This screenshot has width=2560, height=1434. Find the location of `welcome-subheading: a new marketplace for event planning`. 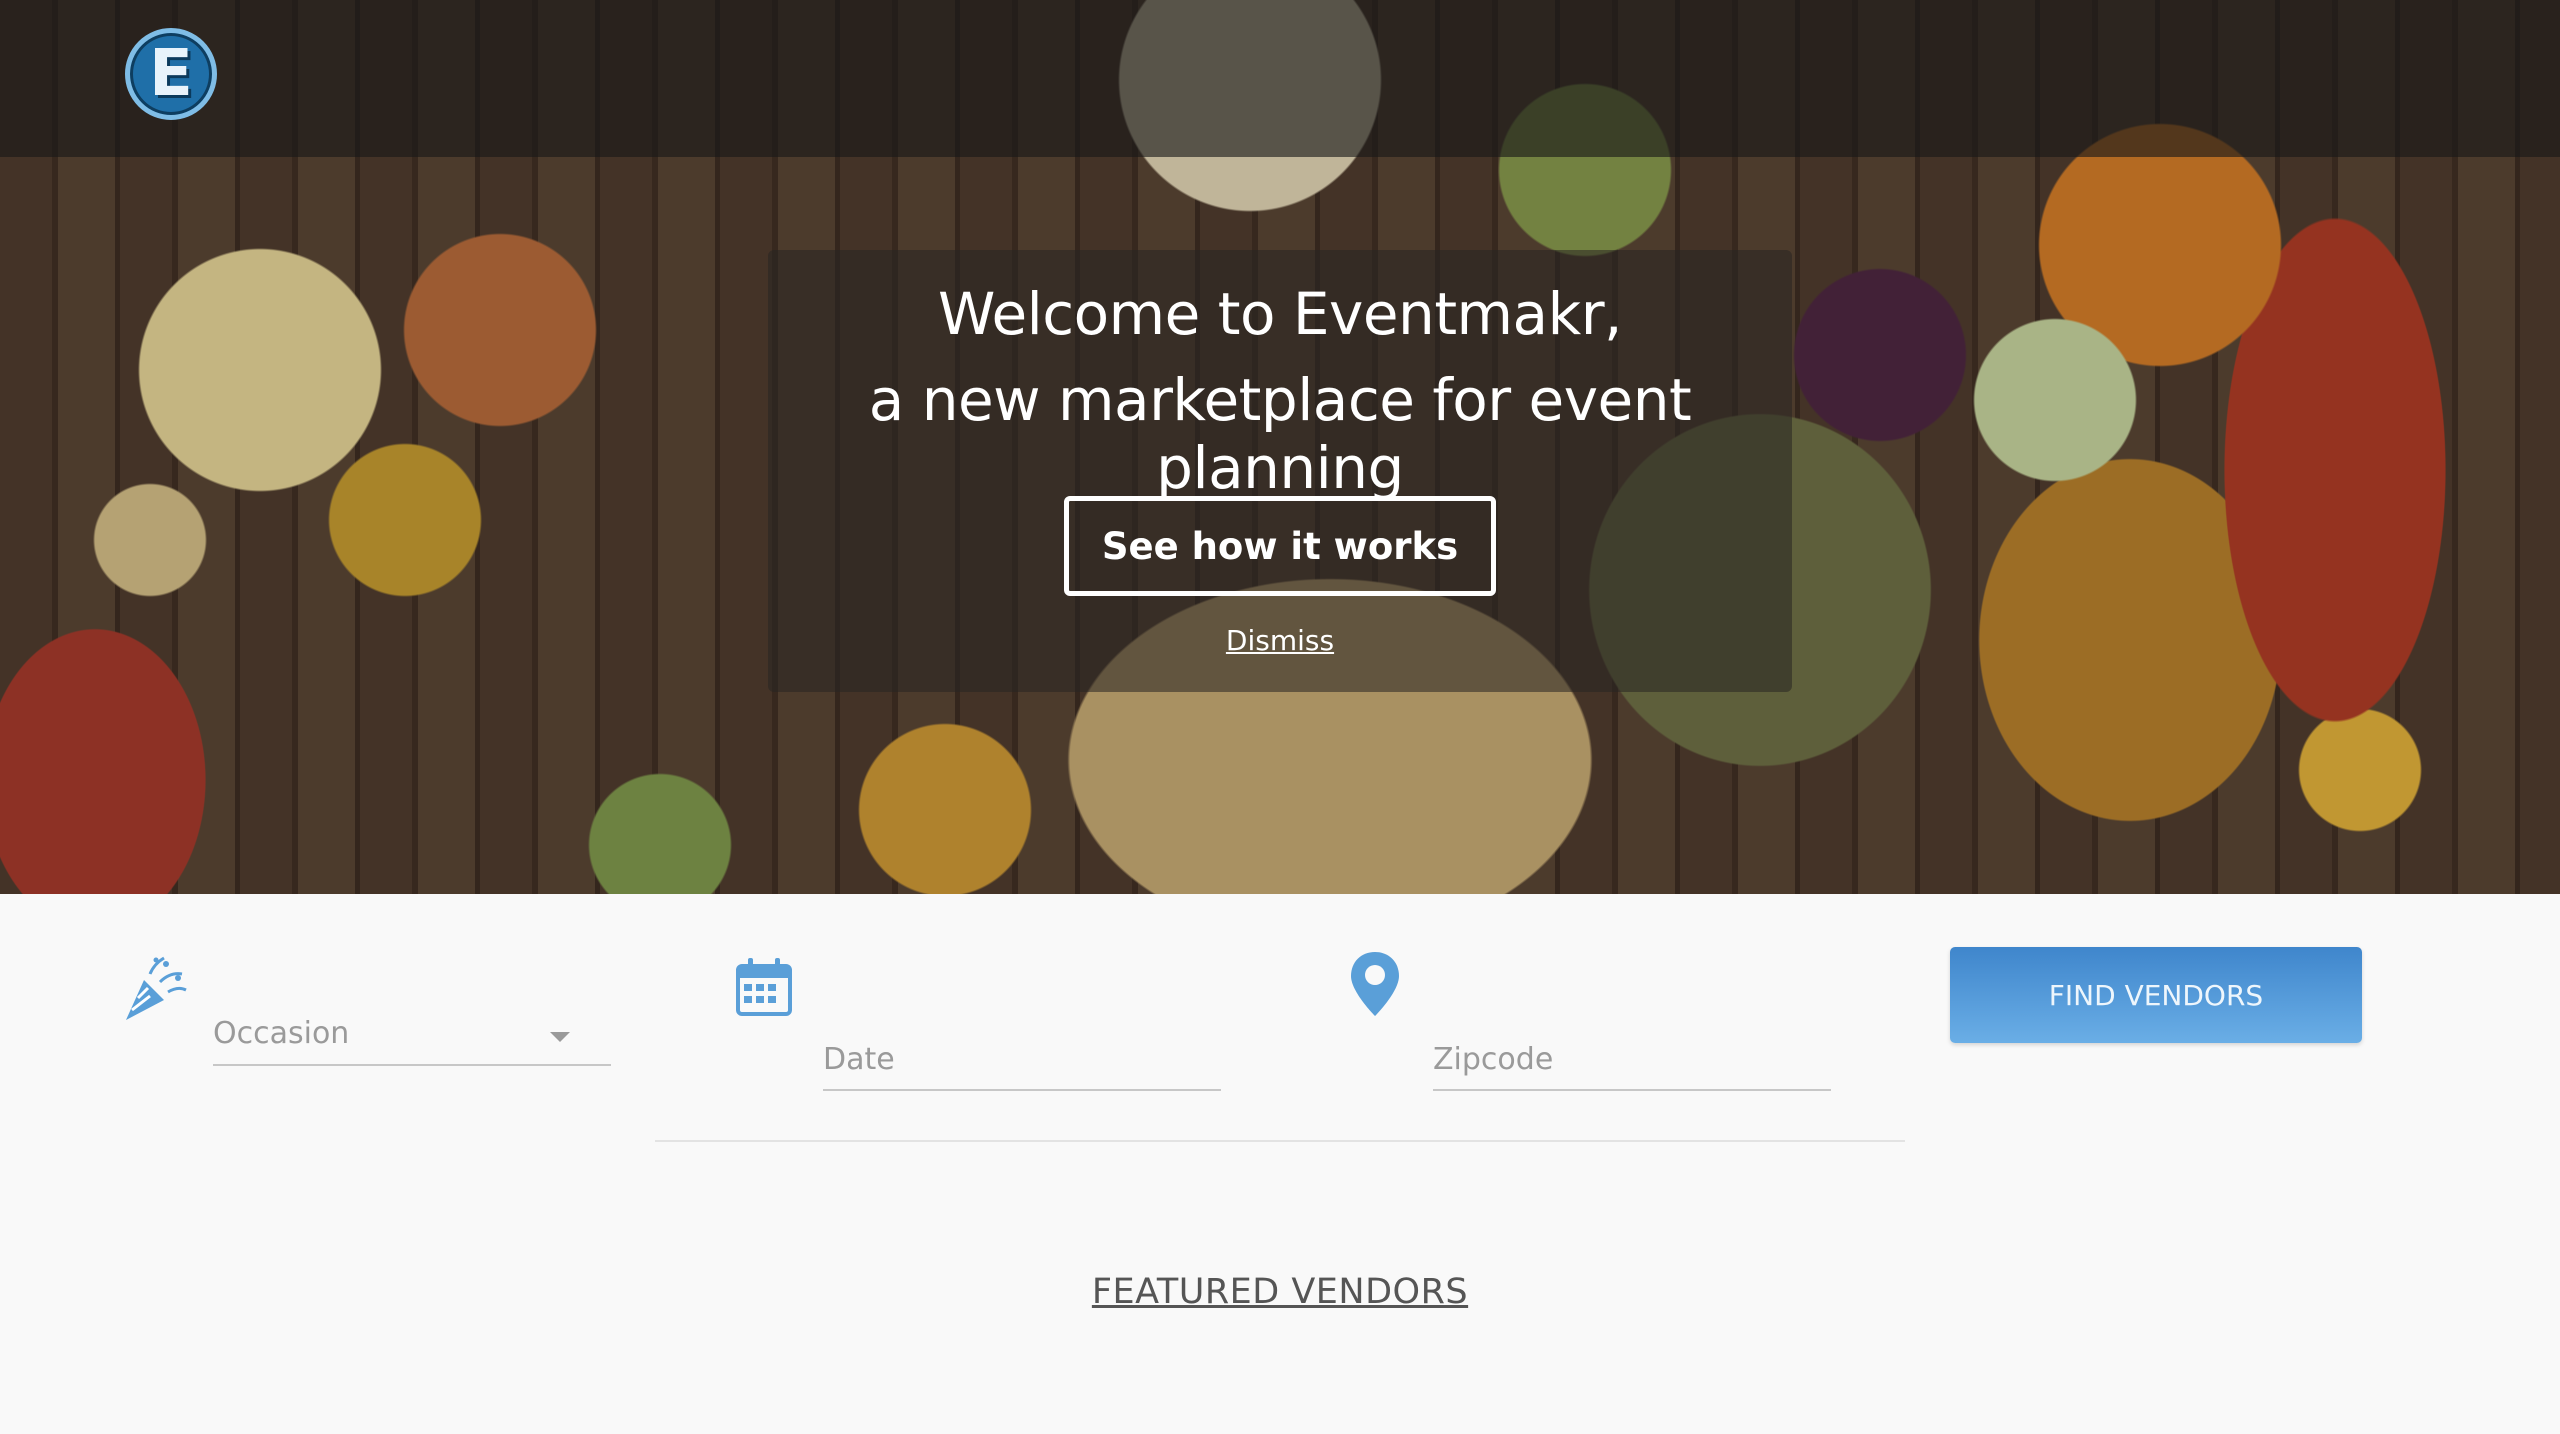

welcome-subheading: a new marketplace for event planning is located at coordinates (1280, 434).